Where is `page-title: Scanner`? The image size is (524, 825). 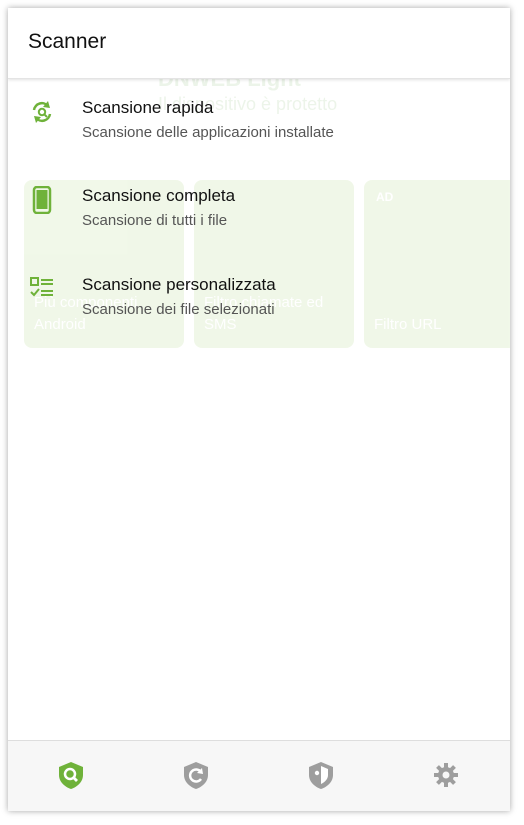
page-title: Scanner is located at coordinates (67, 41).